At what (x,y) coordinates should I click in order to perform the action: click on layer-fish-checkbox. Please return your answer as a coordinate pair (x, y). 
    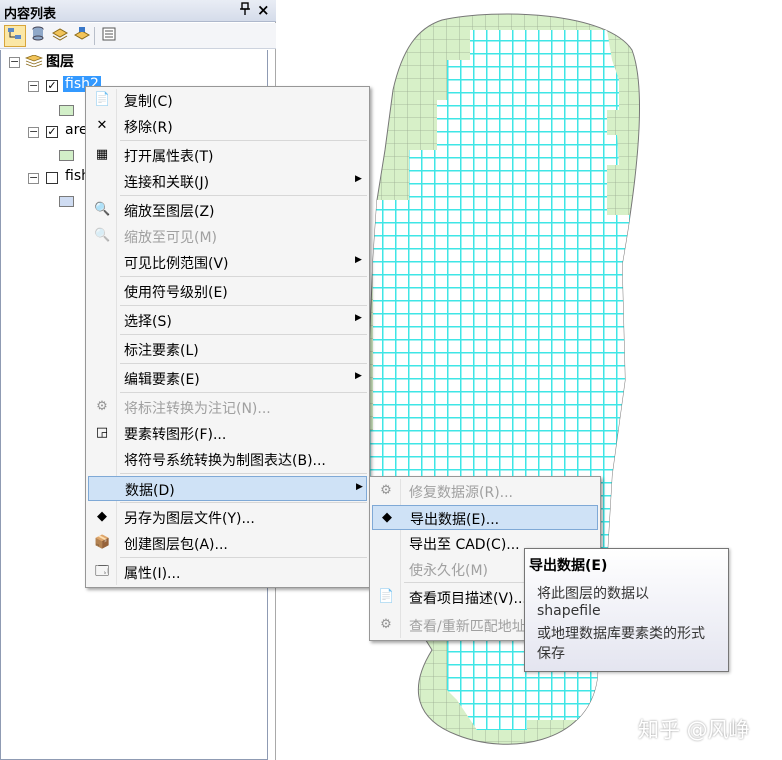
    Looking at the image, I should click on (52, 178).